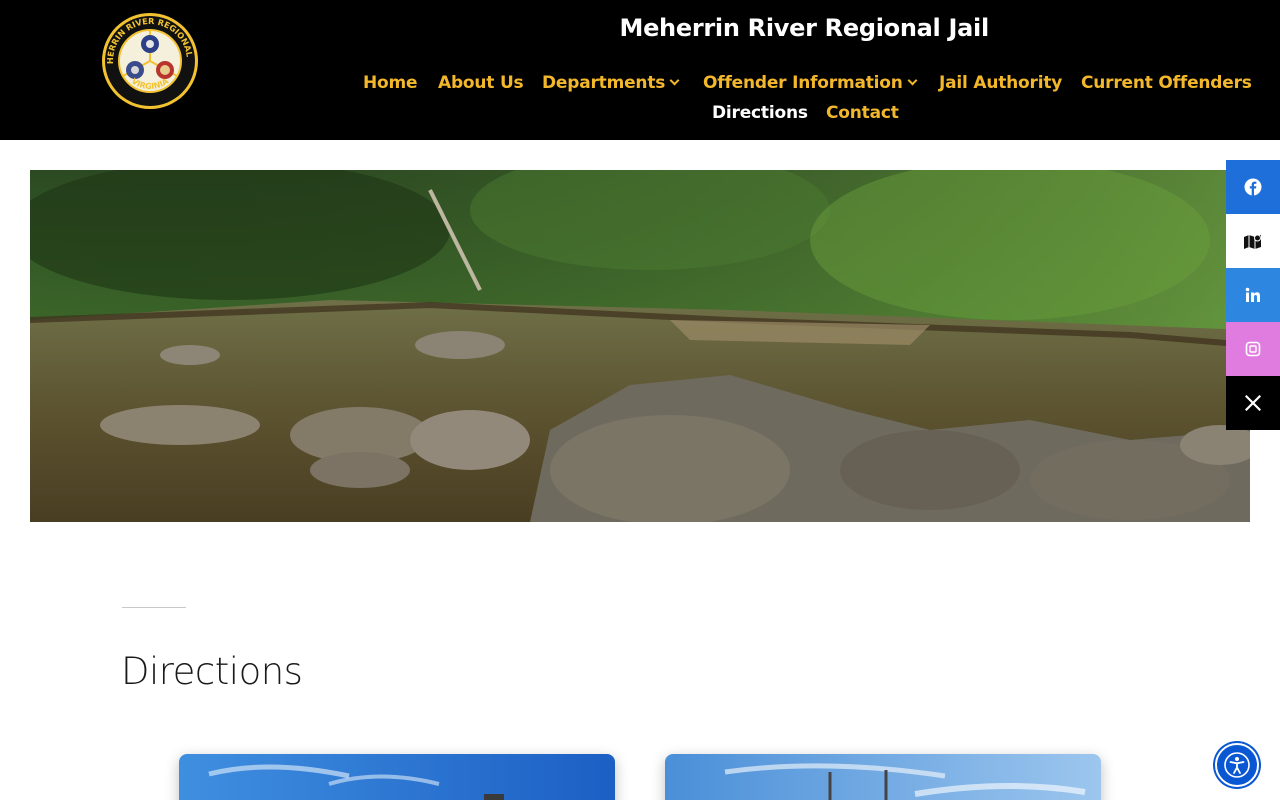 This screenshot has height=800, width=1280. I want to click on social-sidebar, so click(1253, 295).